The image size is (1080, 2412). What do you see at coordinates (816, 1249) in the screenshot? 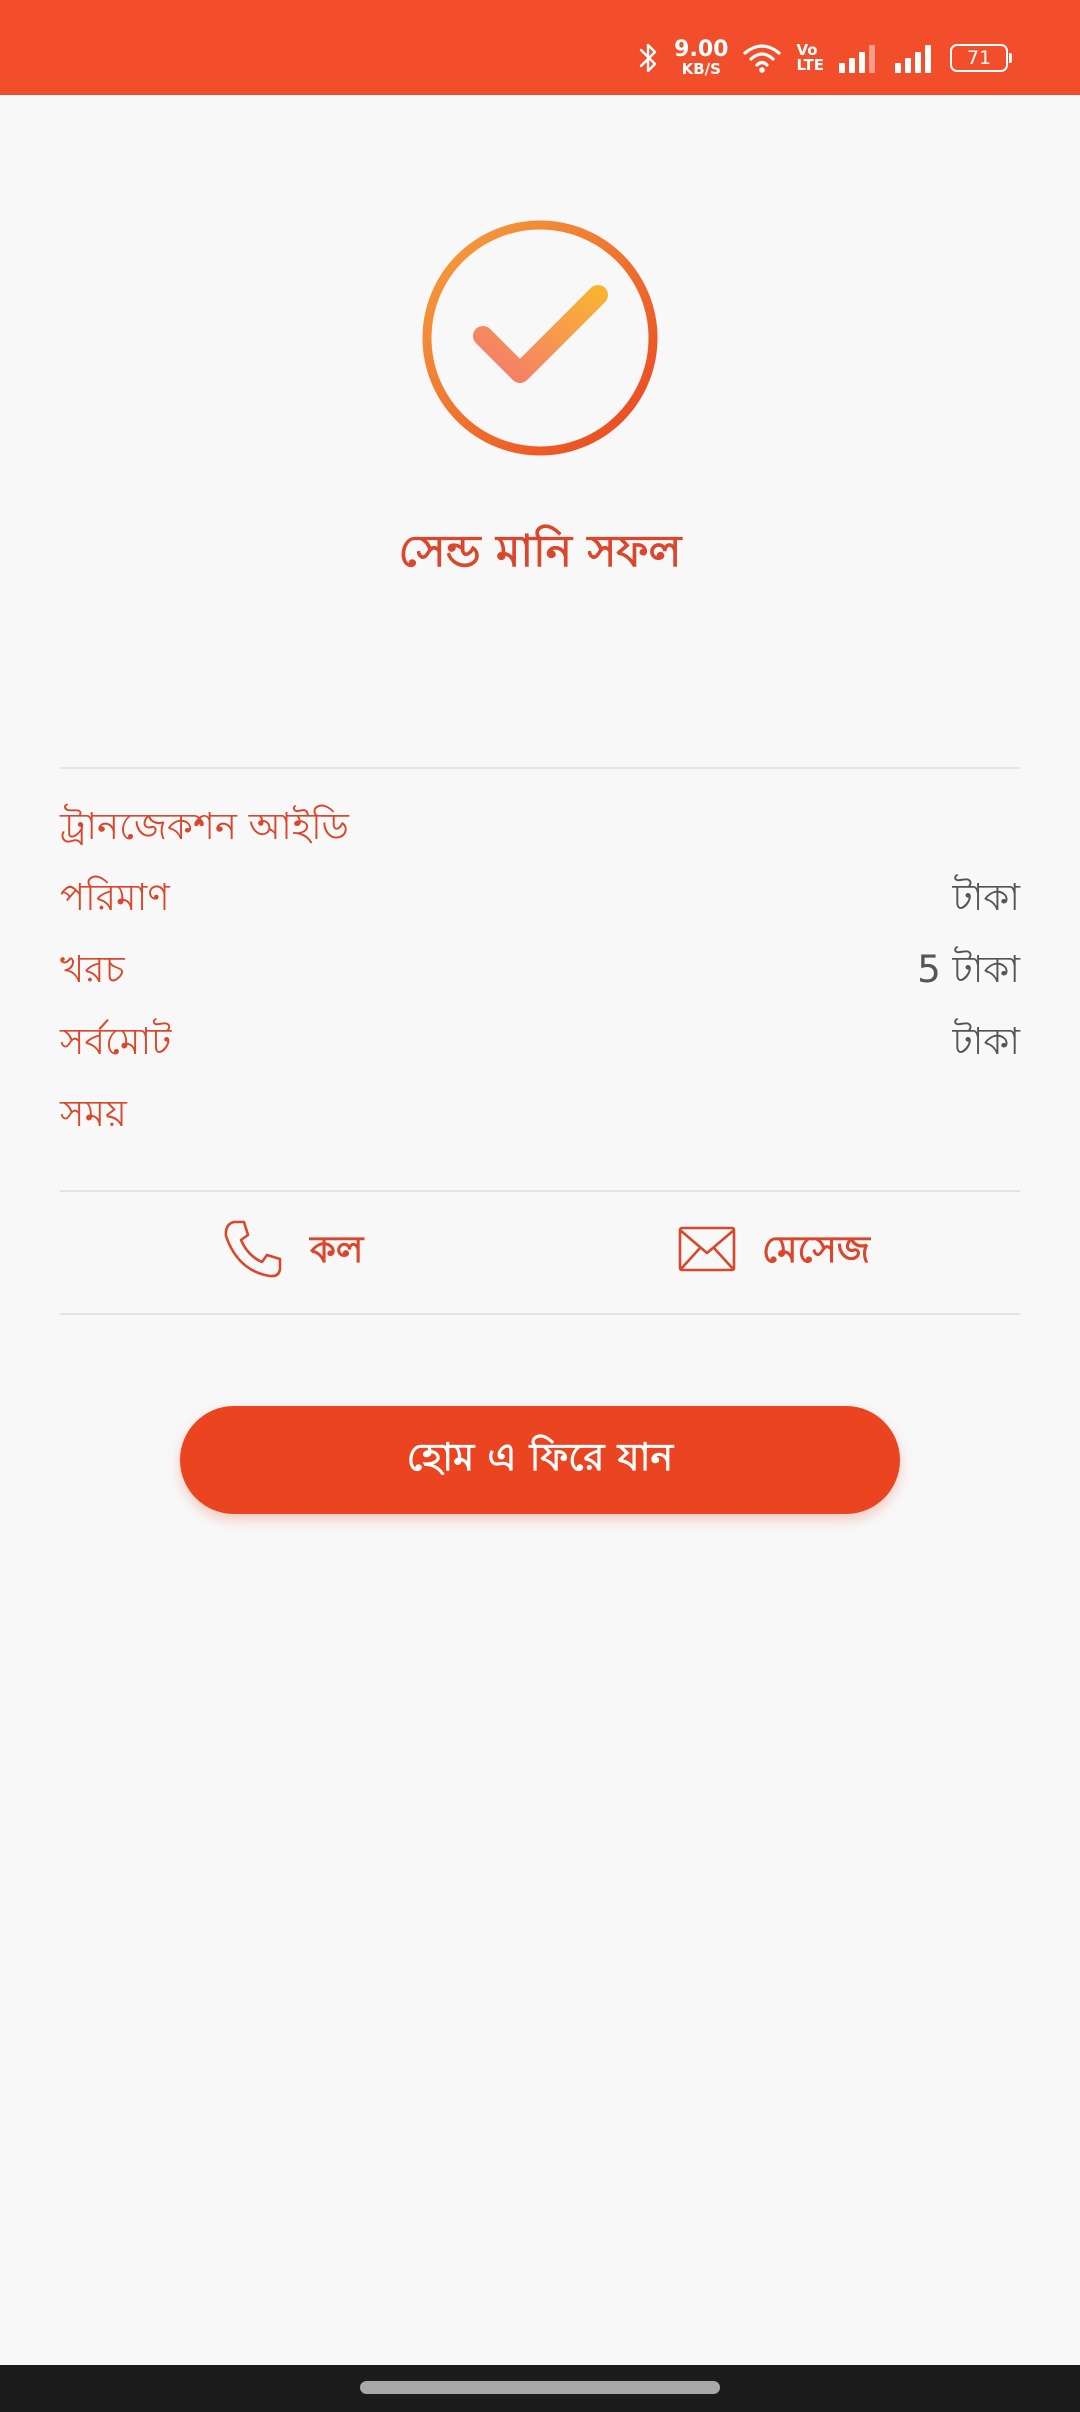
I see `message-label: মেসেজ` at bounding box center [816, 1249].